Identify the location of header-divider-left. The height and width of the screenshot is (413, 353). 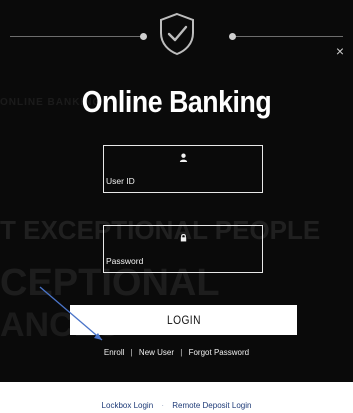
(76, 36).